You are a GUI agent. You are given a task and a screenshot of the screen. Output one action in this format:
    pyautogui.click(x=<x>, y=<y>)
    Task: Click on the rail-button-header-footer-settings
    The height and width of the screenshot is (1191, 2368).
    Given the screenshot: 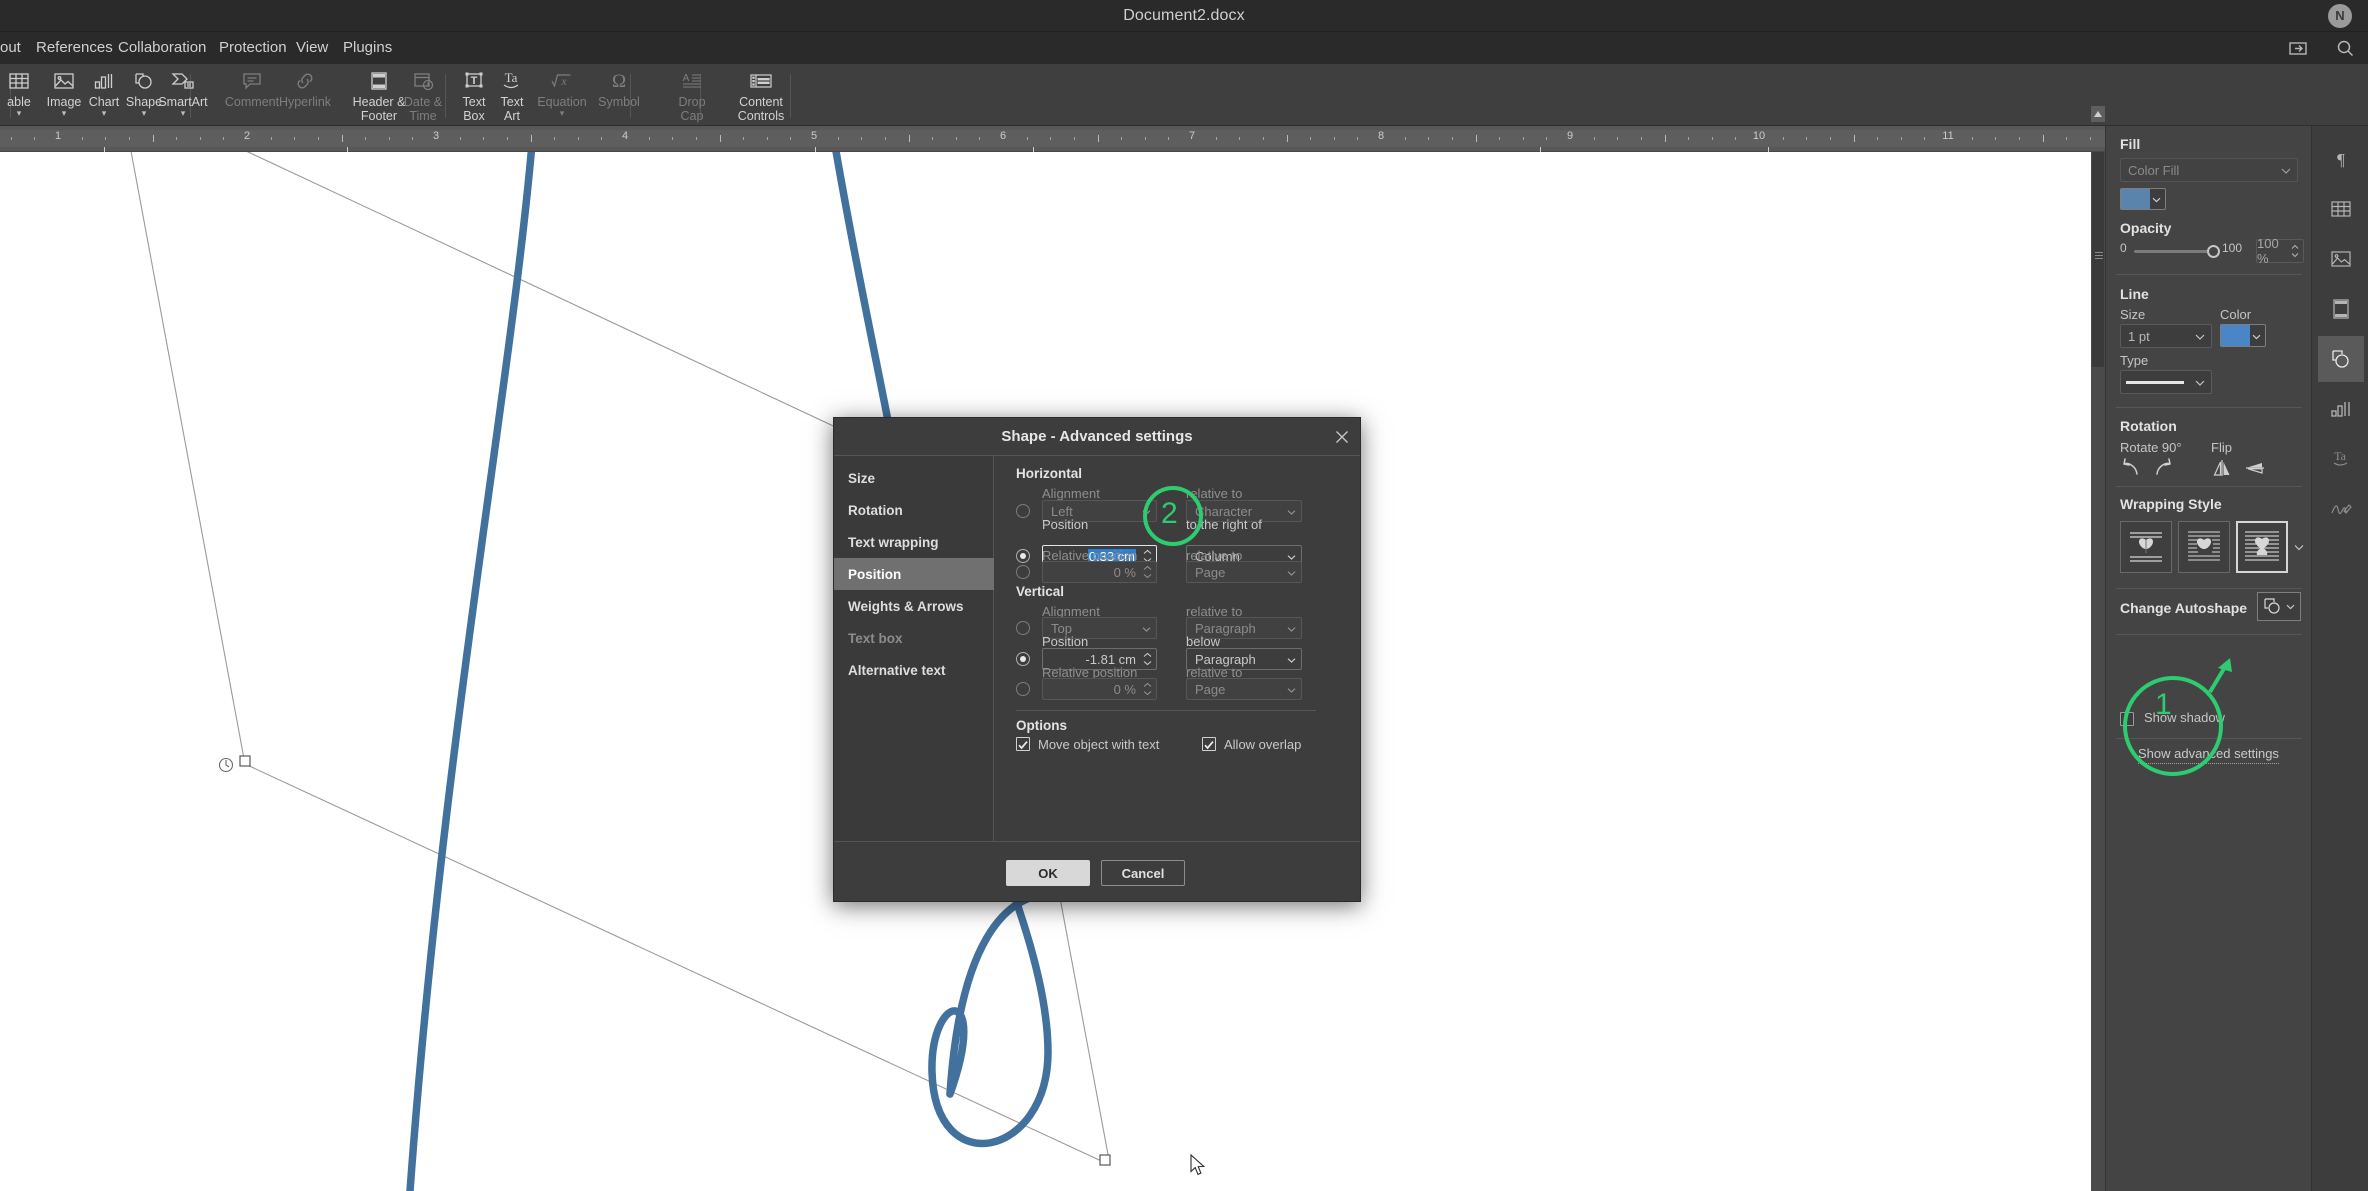 What is the action you would take?
    pyautogui.click(x=2341, y=309)
    